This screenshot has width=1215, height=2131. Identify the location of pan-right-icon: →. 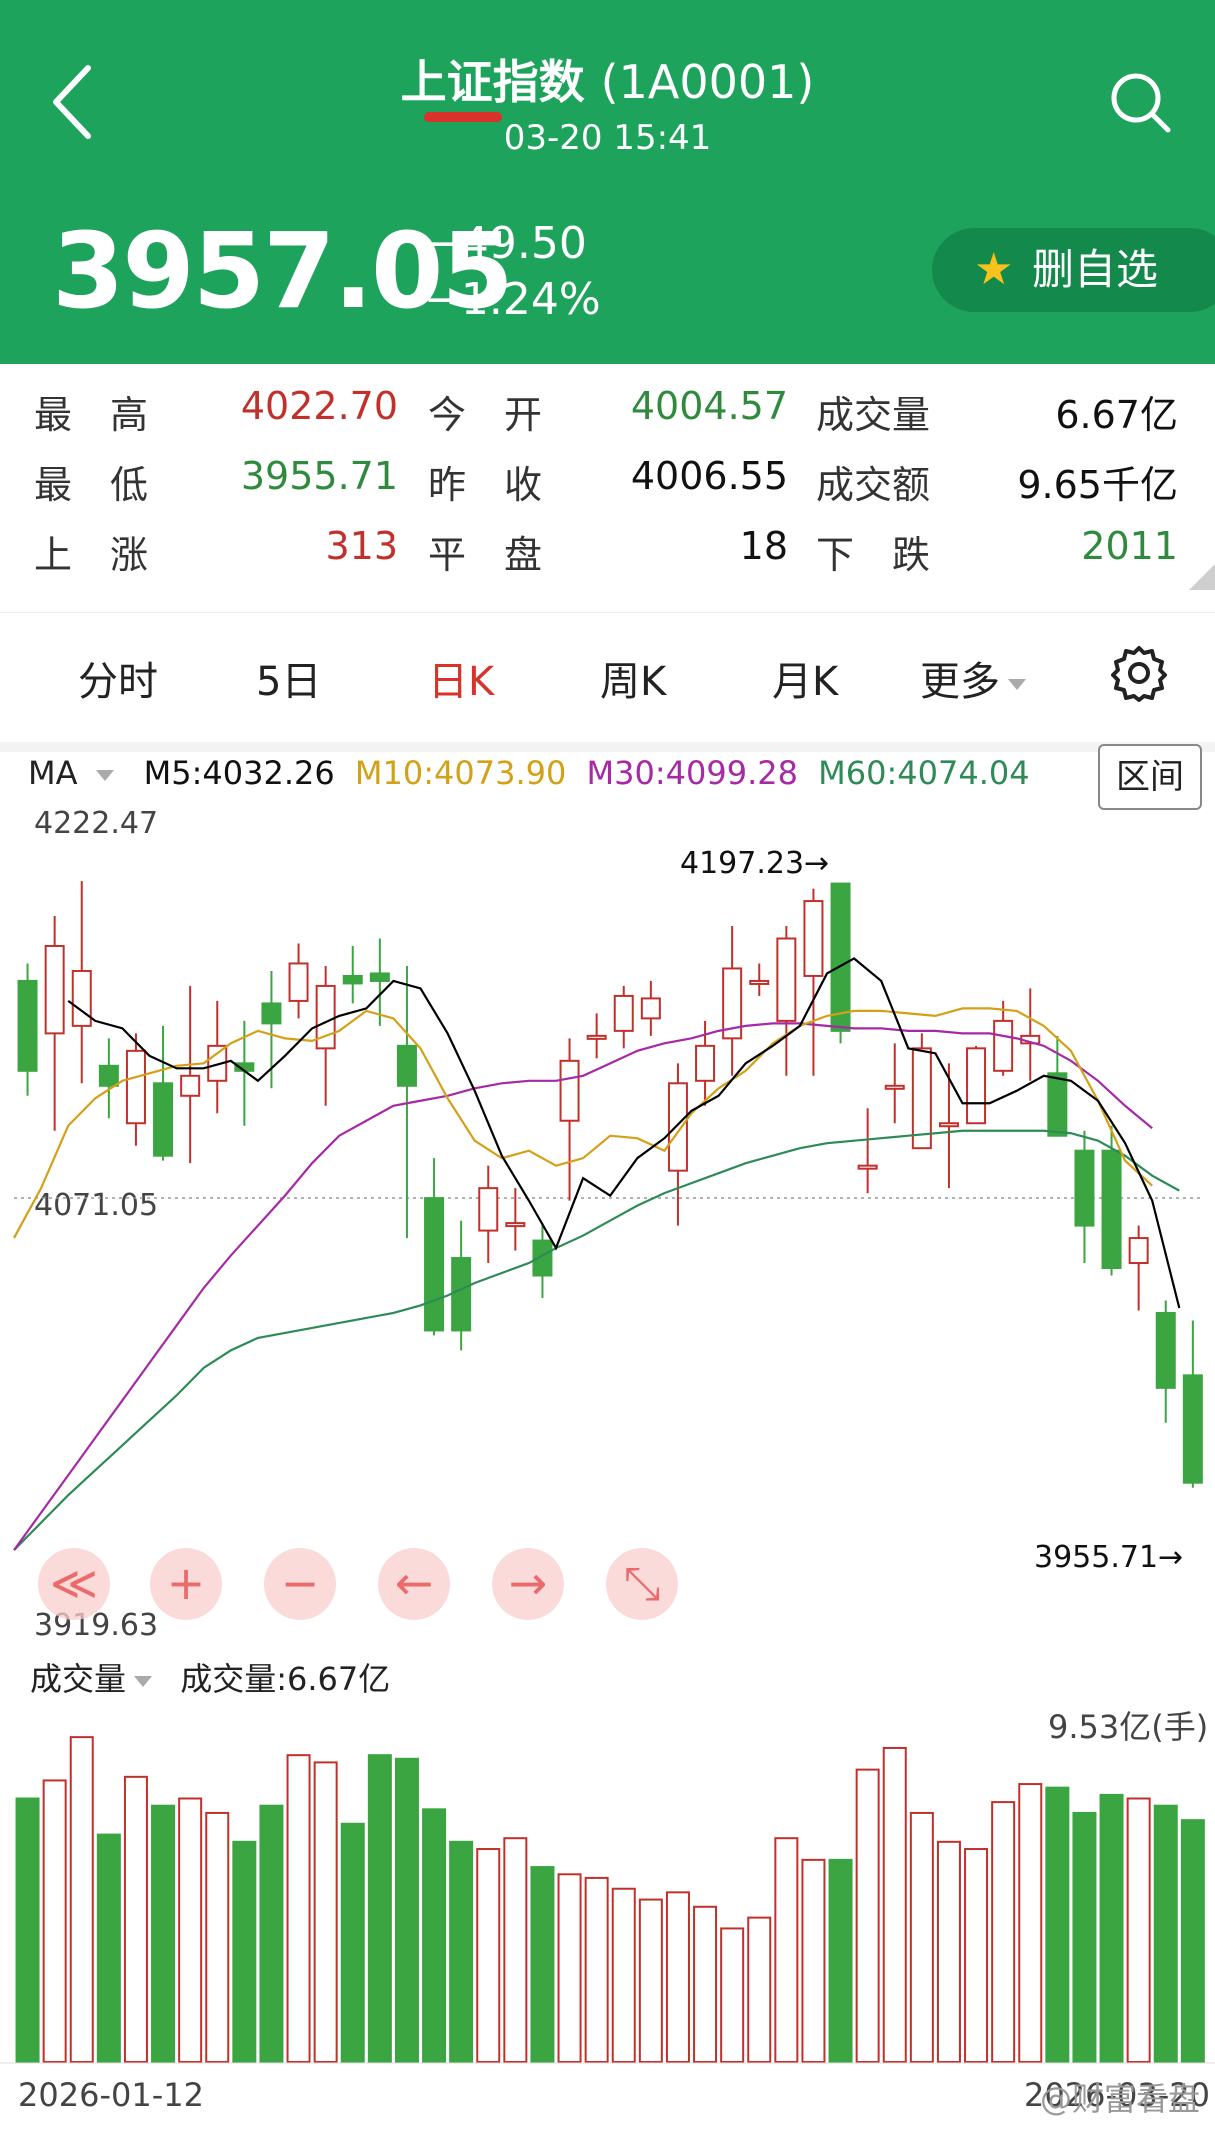
(528, 1584).